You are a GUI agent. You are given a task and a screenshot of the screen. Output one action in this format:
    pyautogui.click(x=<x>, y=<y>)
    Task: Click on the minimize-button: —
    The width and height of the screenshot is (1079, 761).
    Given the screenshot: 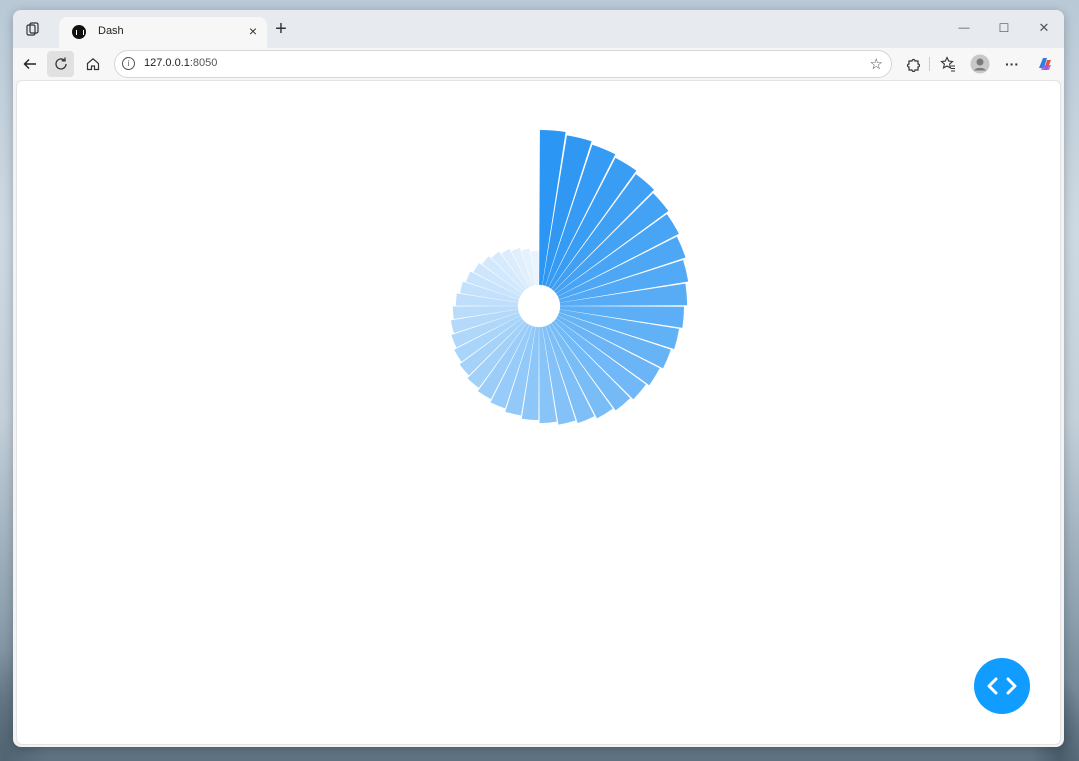 What is the action you would take?
    pyautogui.click(x=964, y=28)
    